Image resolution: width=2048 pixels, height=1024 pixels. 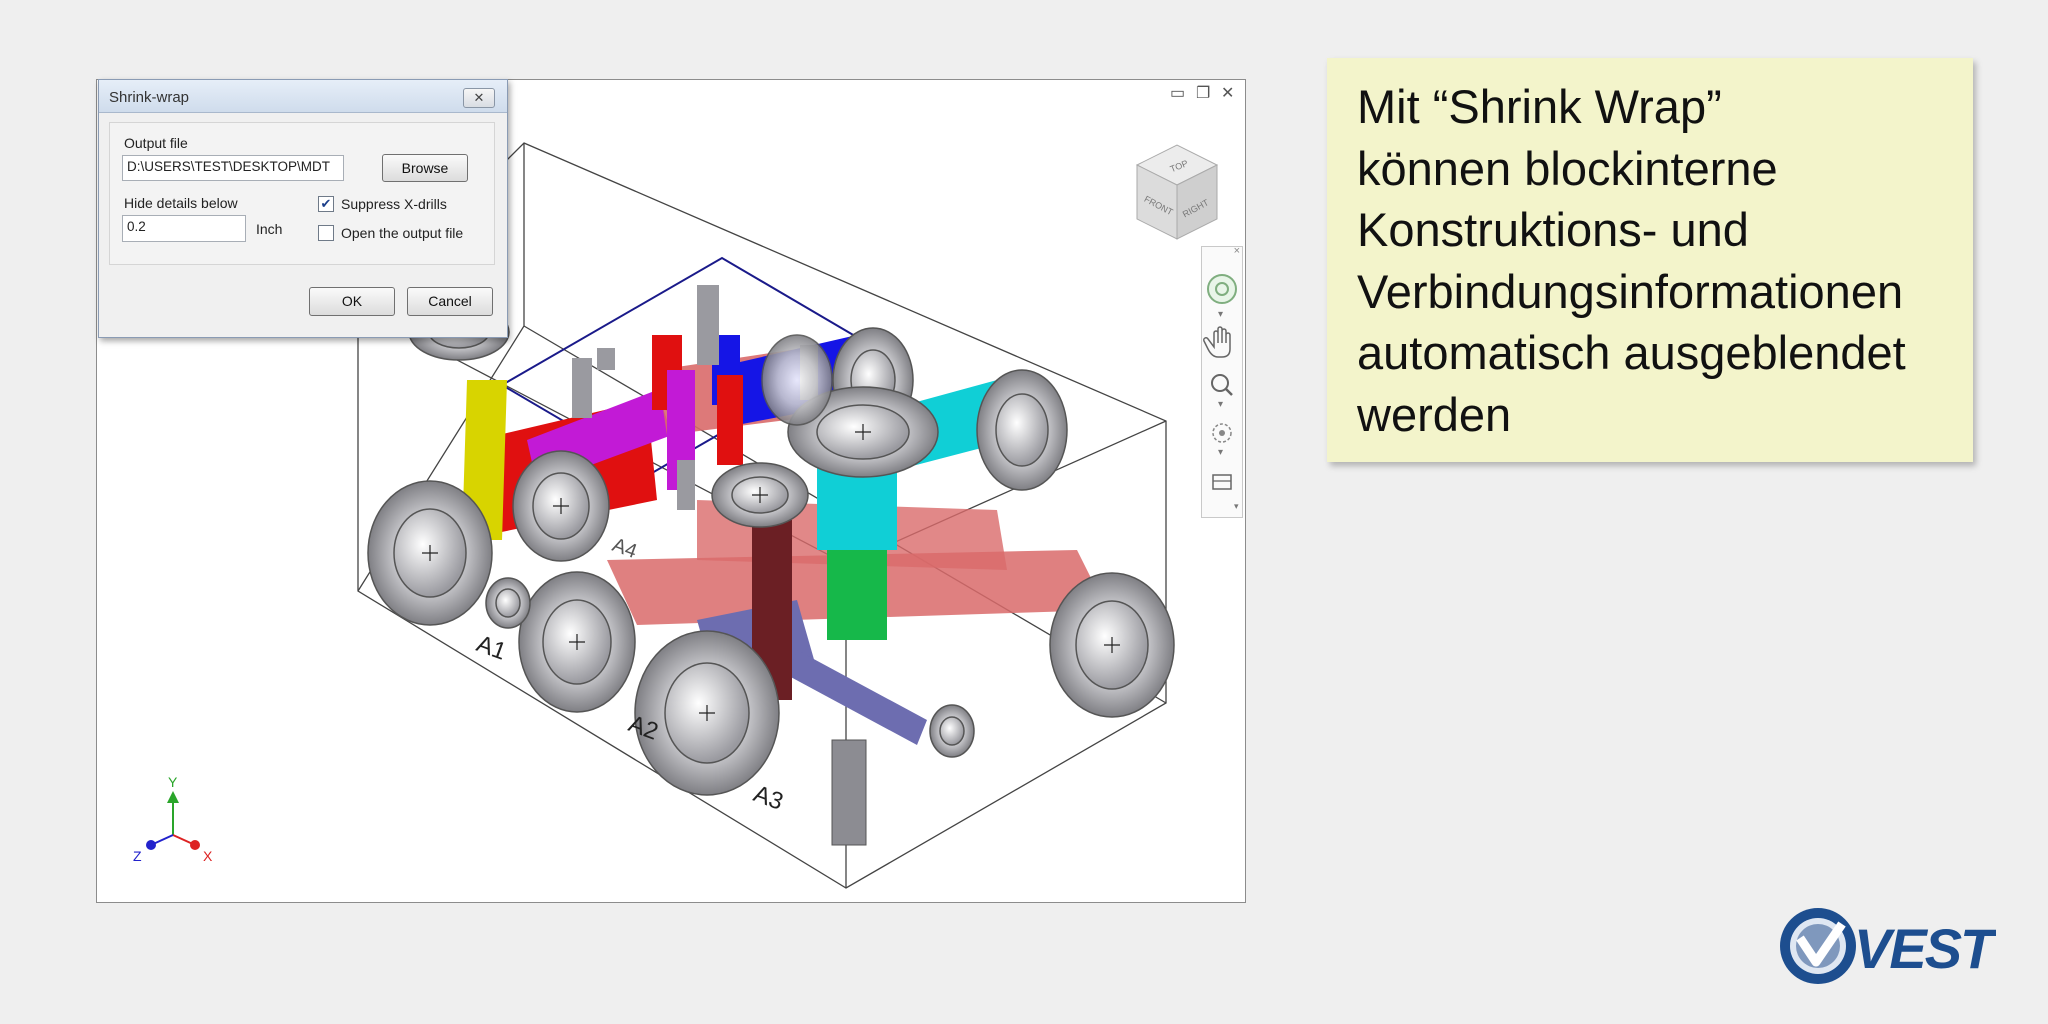 What do you see at coordinates (149, 97) in the screenshot?
I see `dialog-title: Shrink-wrap` at bounding box center [149, 97].